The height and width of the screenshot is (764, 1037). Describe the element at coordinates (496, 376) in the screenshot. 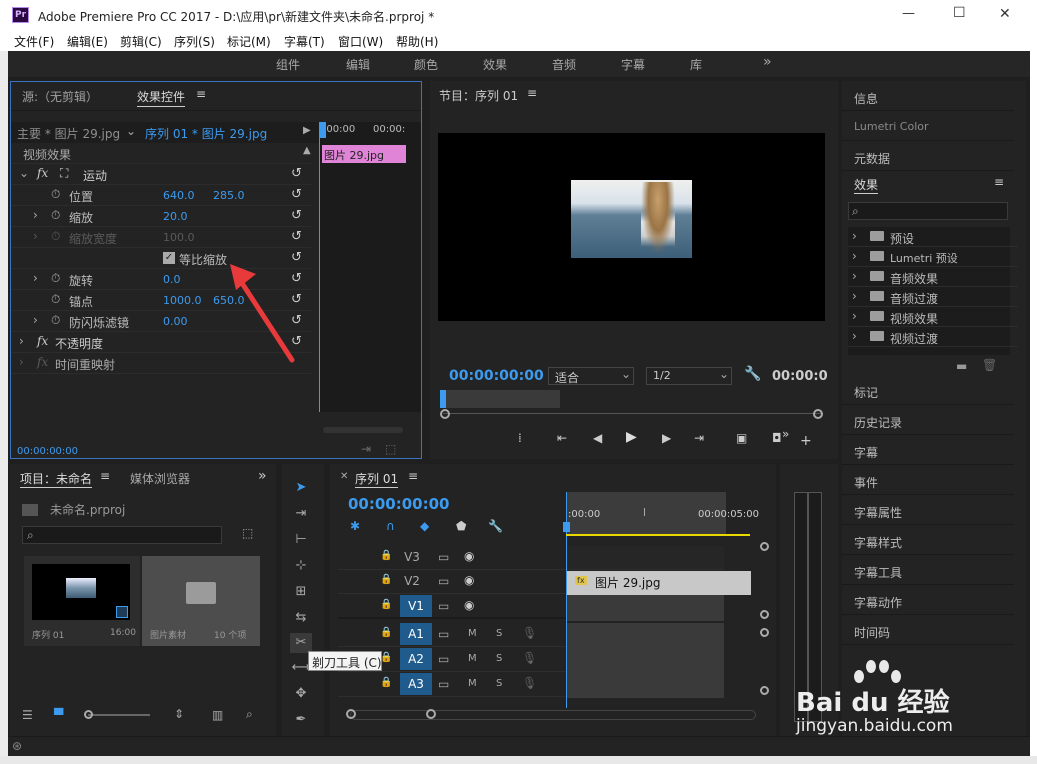

I see `program-timecode: 00:00:00:00` at that location.